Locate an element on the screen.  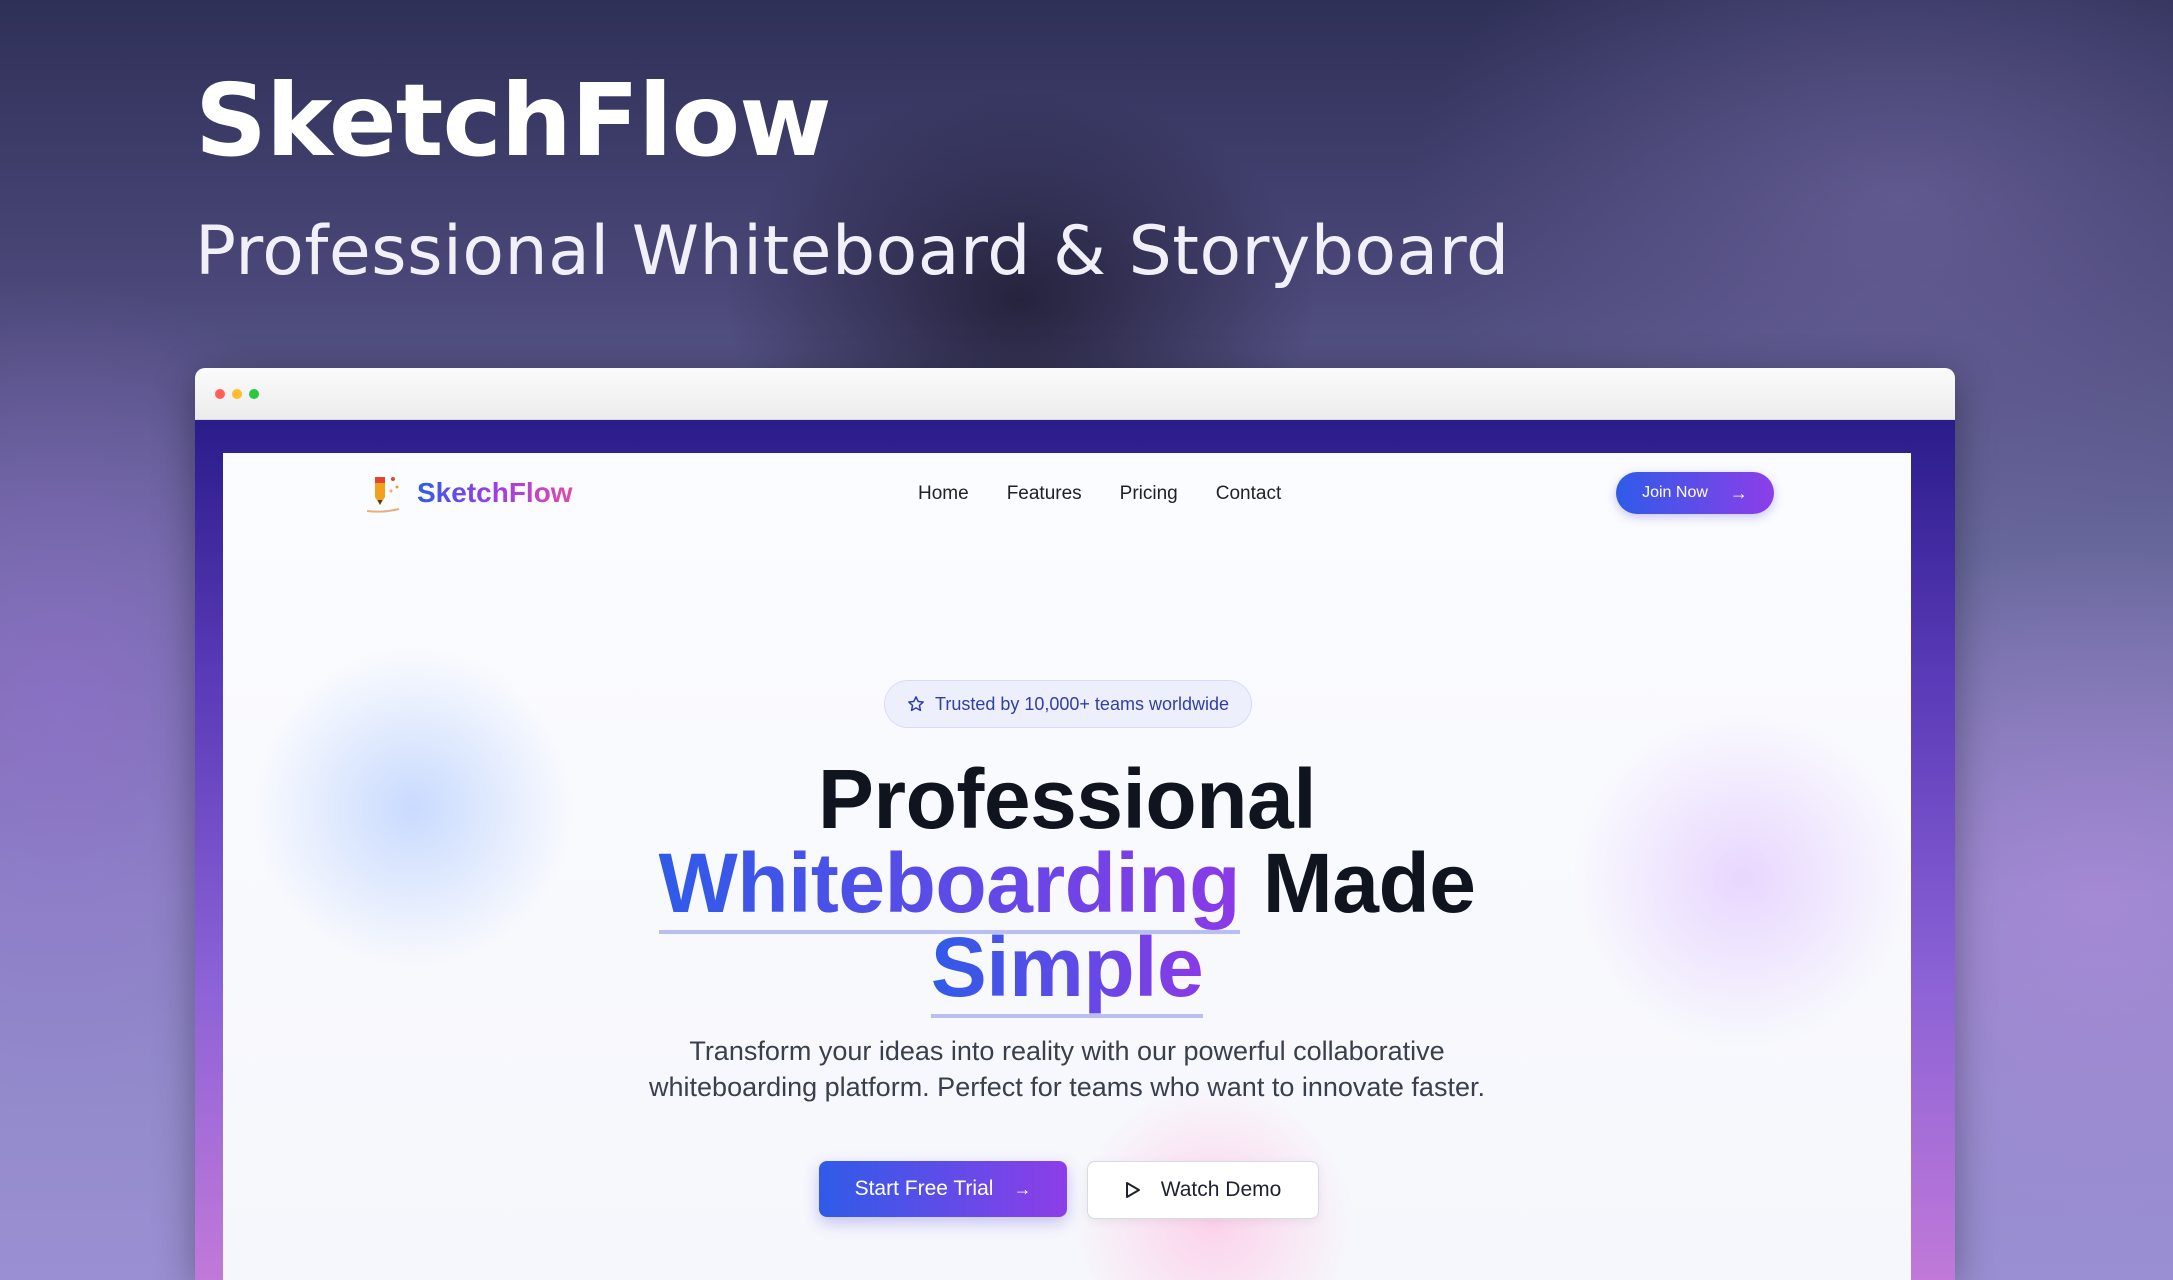
nav-features: Features is located at coordinates (1044, 494).